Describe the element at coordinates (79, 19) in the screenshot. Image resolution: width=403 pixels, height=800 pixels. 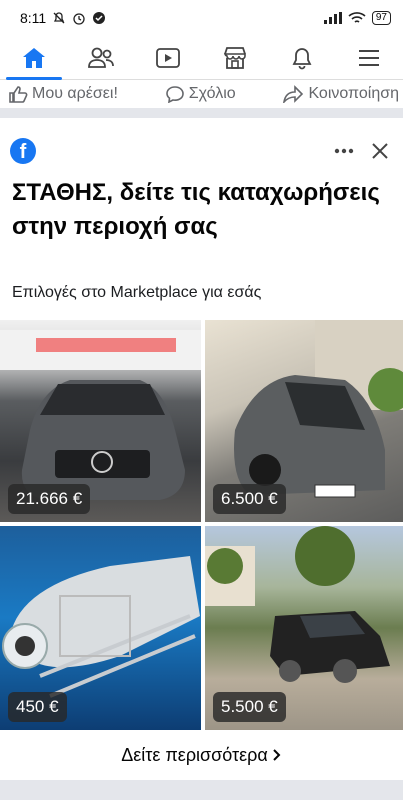
I see `alarm-icon` at that location.